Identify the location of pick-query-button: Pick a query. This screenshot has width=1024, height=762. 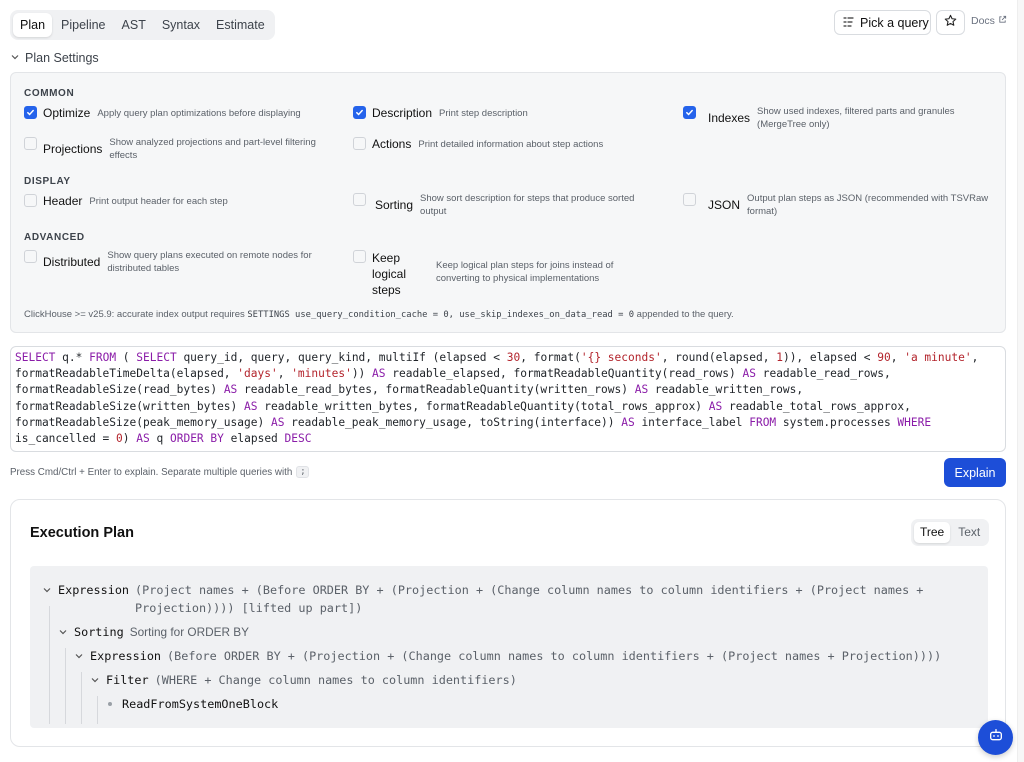
(882, 22).